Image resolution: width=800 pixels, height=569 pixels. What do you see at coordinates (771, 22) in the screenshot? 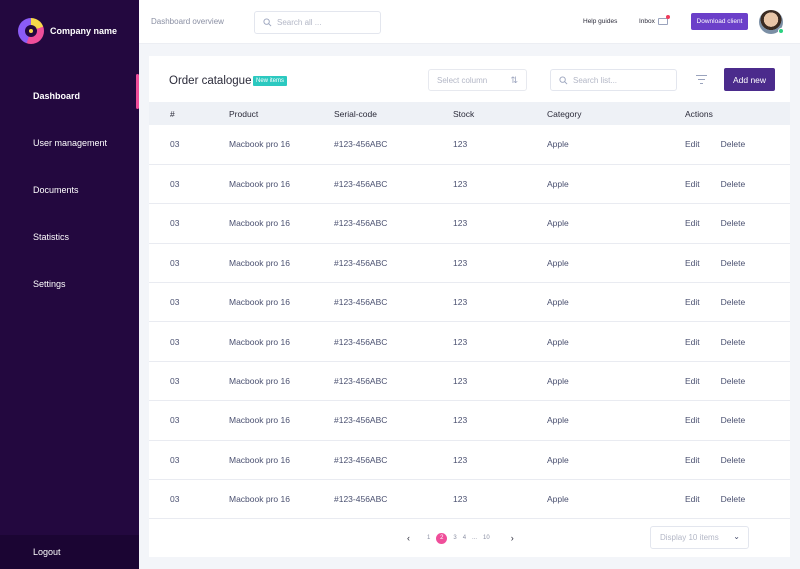
I see `user-avatar` at bounding box center [771, 22].